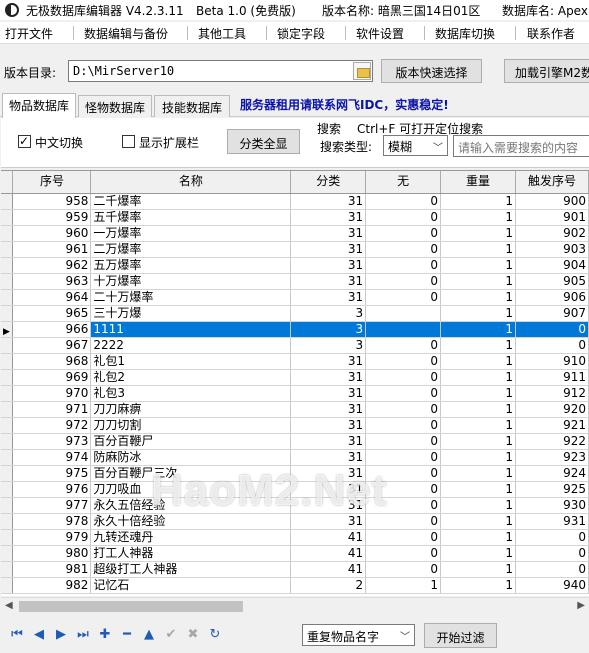  What do you see at coordinates (295, 313) in the screenshot?
I see `table-row: 965 三十万爆 3 1 907` at bounding box center [295, 313].